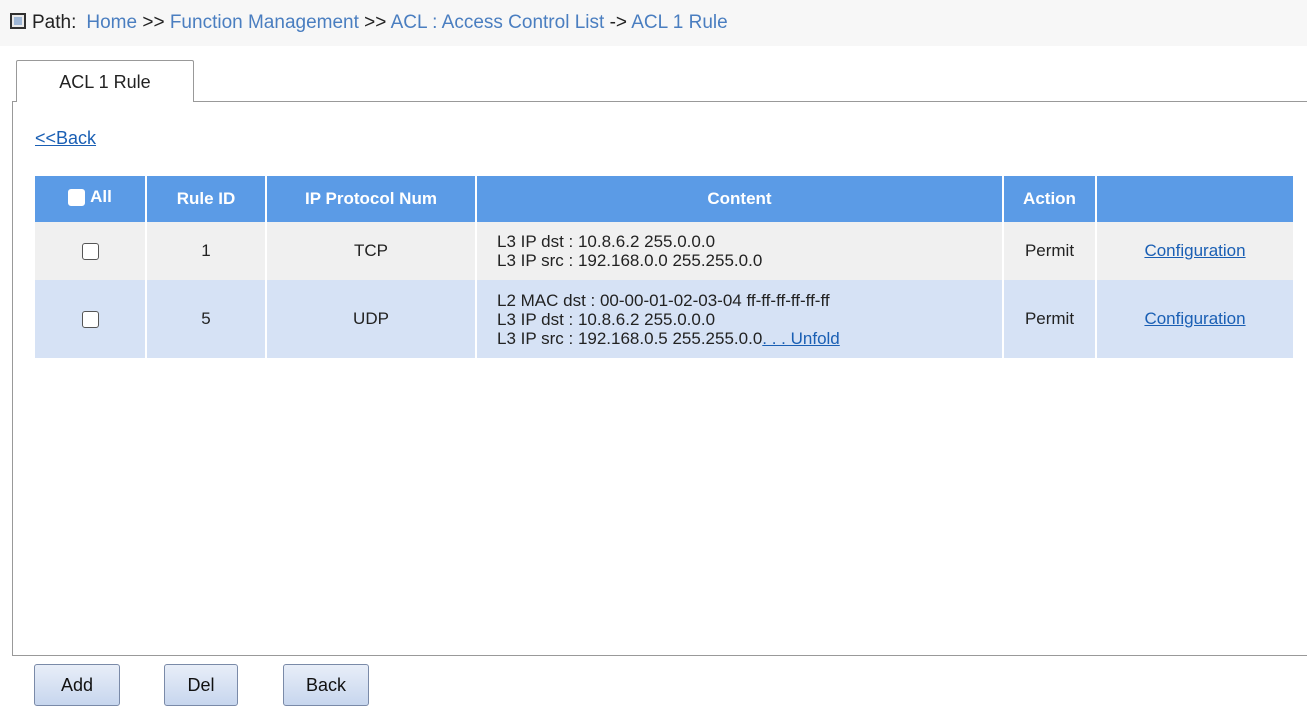  Describe the element at coordinates (371, 251) in the screenshot. I see `protocol-cell: TCP` at that location.